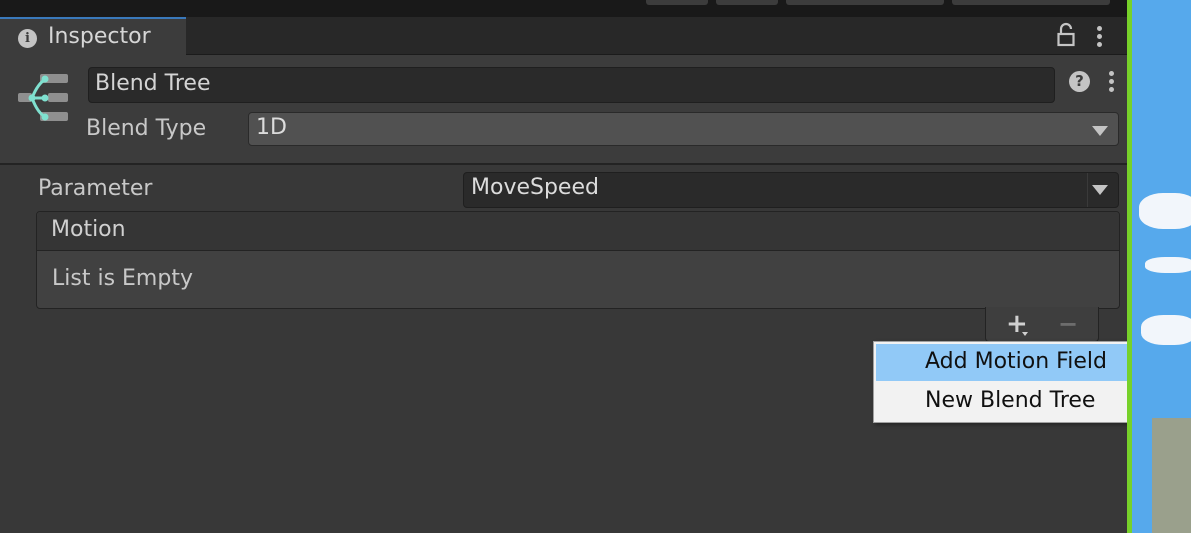 This screenshot has width=1191, height=533. I want to click on parameter-label: Parameter, so click(95, 188).